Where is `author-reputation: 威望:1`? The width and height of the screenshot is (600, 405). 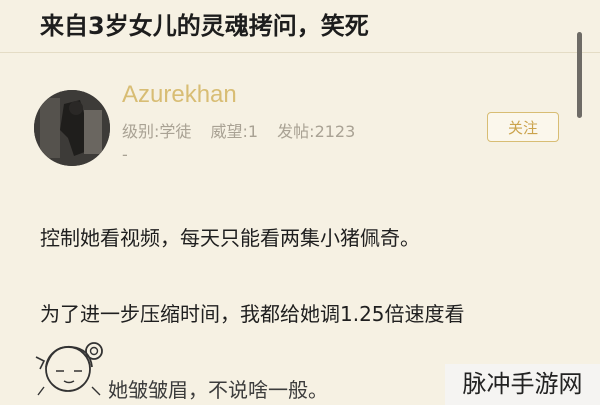
author-reputation: 威望:1 is located at coordinates (234, 131).